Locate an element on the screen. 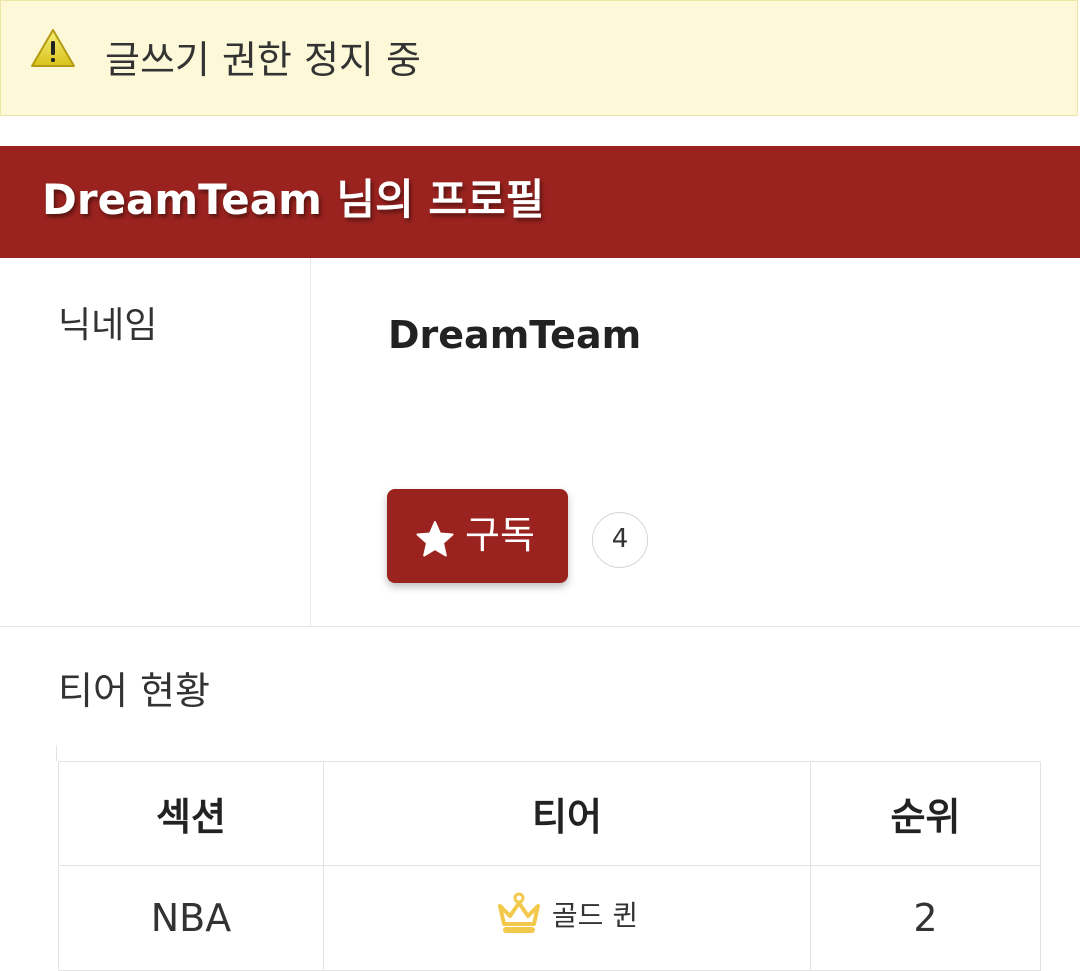  column-header-section: 섹션 is located at coordinates (191, 813).